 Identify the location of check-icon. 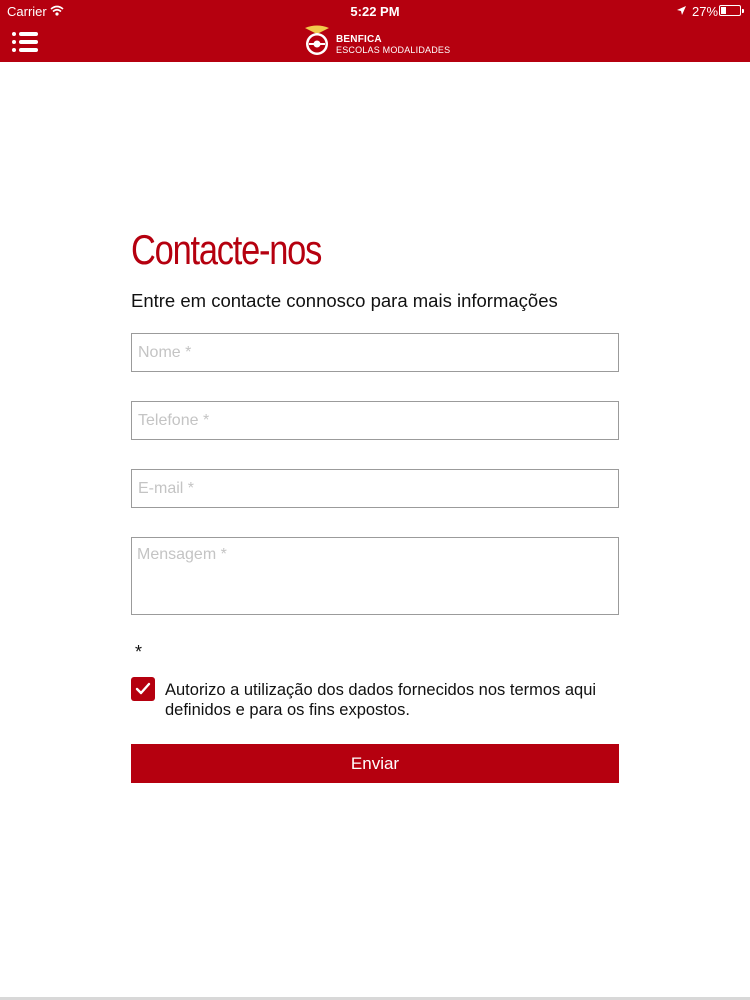
(143, 688).